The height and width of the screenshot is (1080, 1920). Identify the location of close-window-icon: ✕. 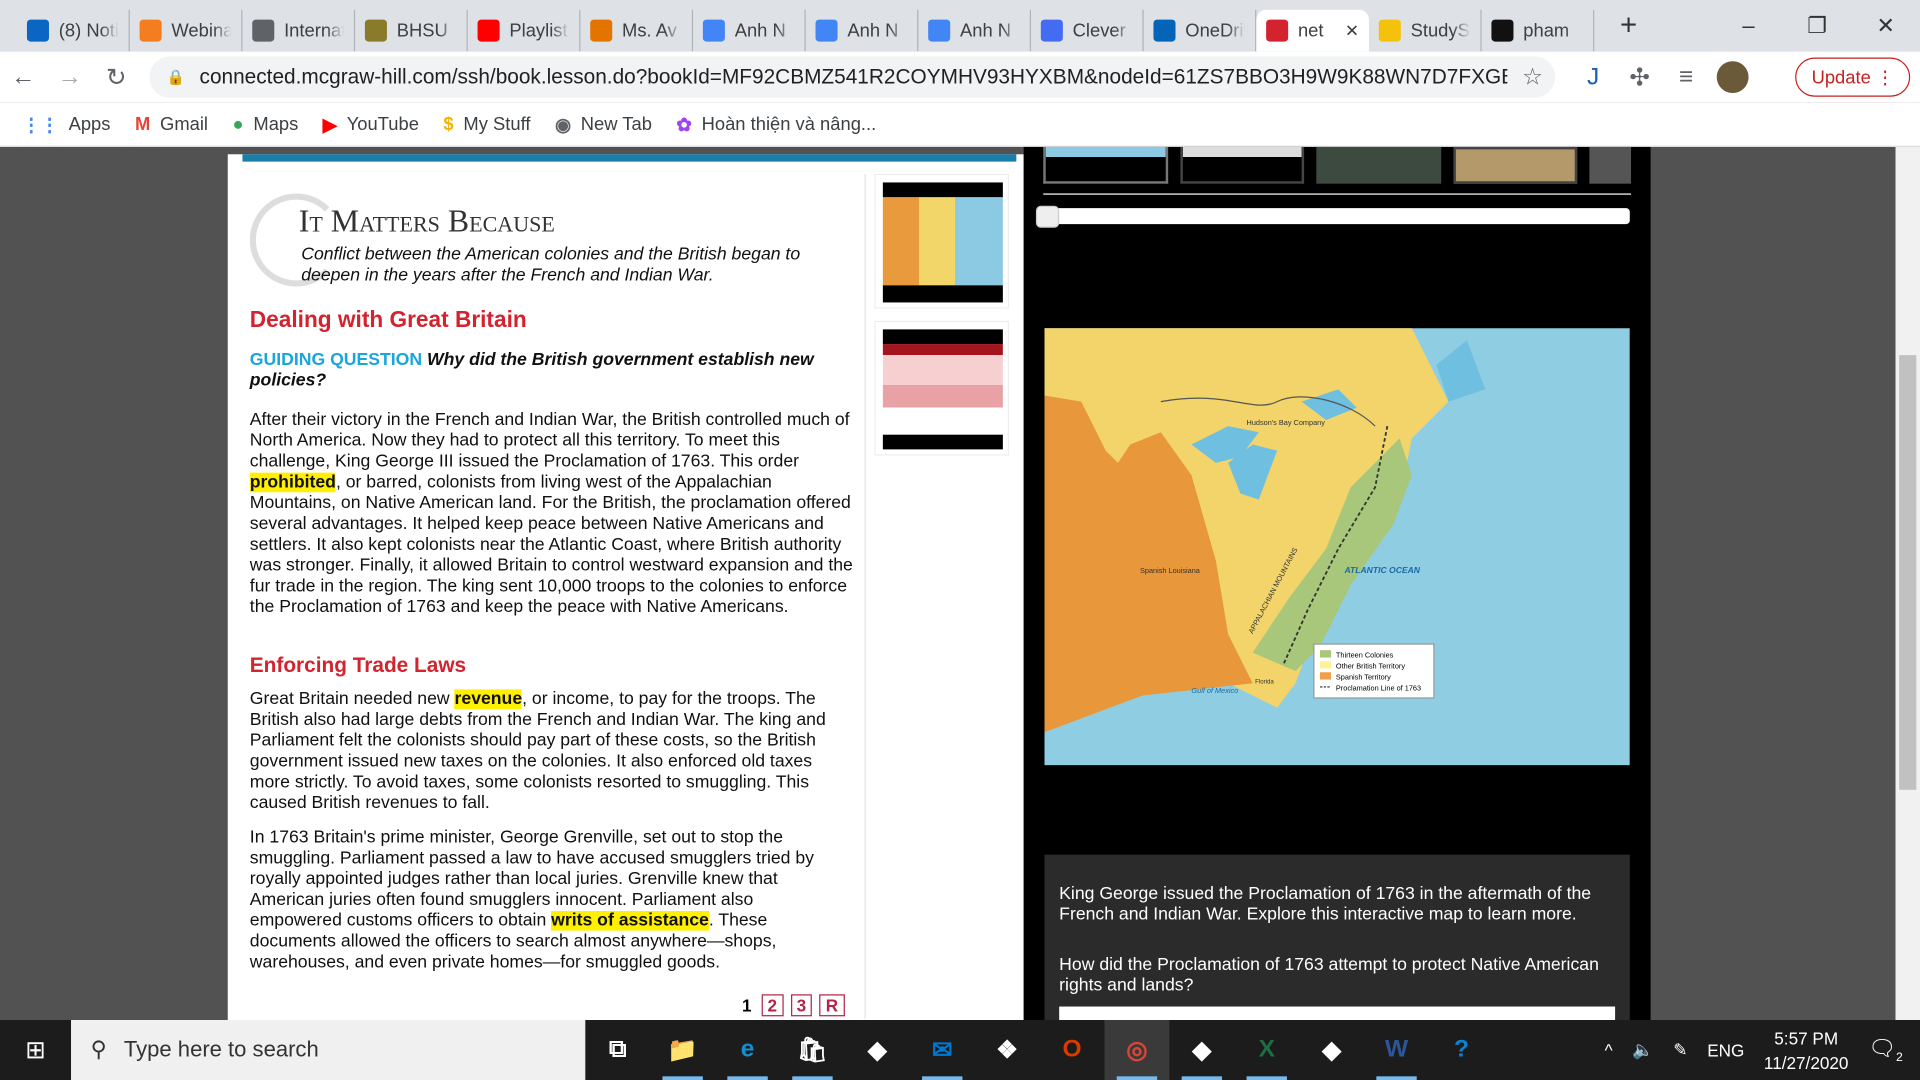
(1885, 26).